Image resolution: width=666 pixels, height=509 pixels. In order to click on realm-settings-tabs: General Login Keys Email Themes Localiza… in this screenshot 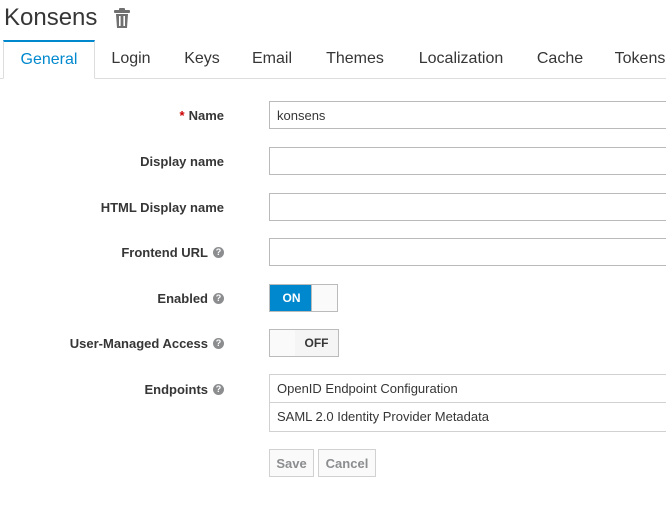, I will do `click(333, 59)`.